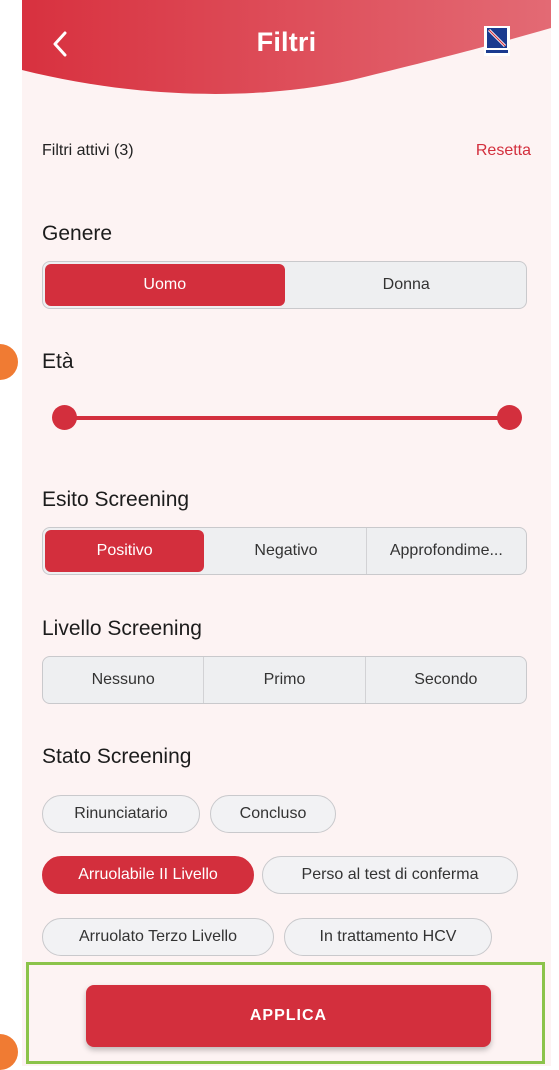  What do you see at coordinates (503, 151) in the screenshot?
I see `reset-link: Resetta` at bounding box center [503, 151].